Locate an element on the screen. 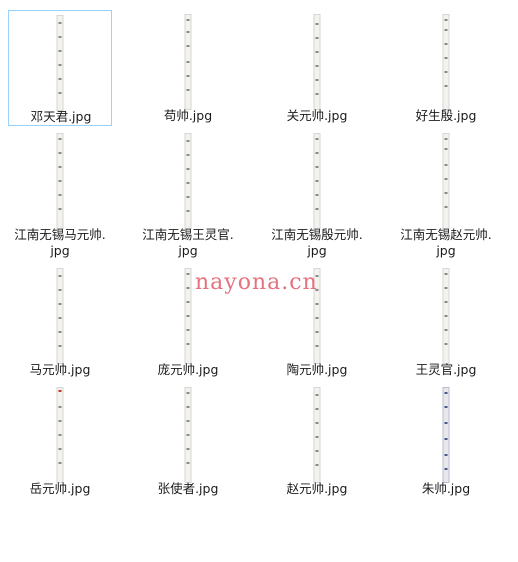 The width and height of the screenshot is (518, 562). file-item: 马元帅.jpg is located at coordinates (60, 322).